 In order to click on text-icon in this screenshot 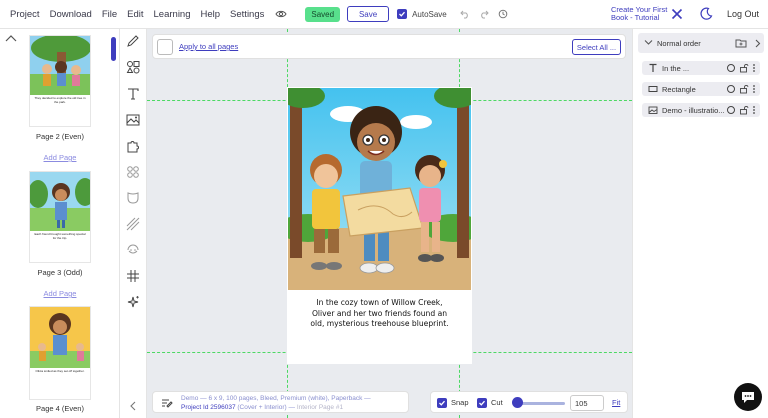, I will do `click(653, 67)`.